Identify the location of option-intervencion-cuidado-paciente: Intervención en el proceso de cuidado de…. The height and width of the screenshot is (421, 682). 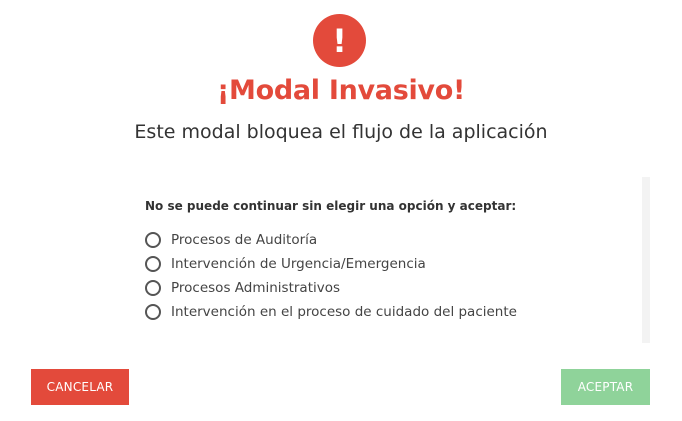
(331, 312).